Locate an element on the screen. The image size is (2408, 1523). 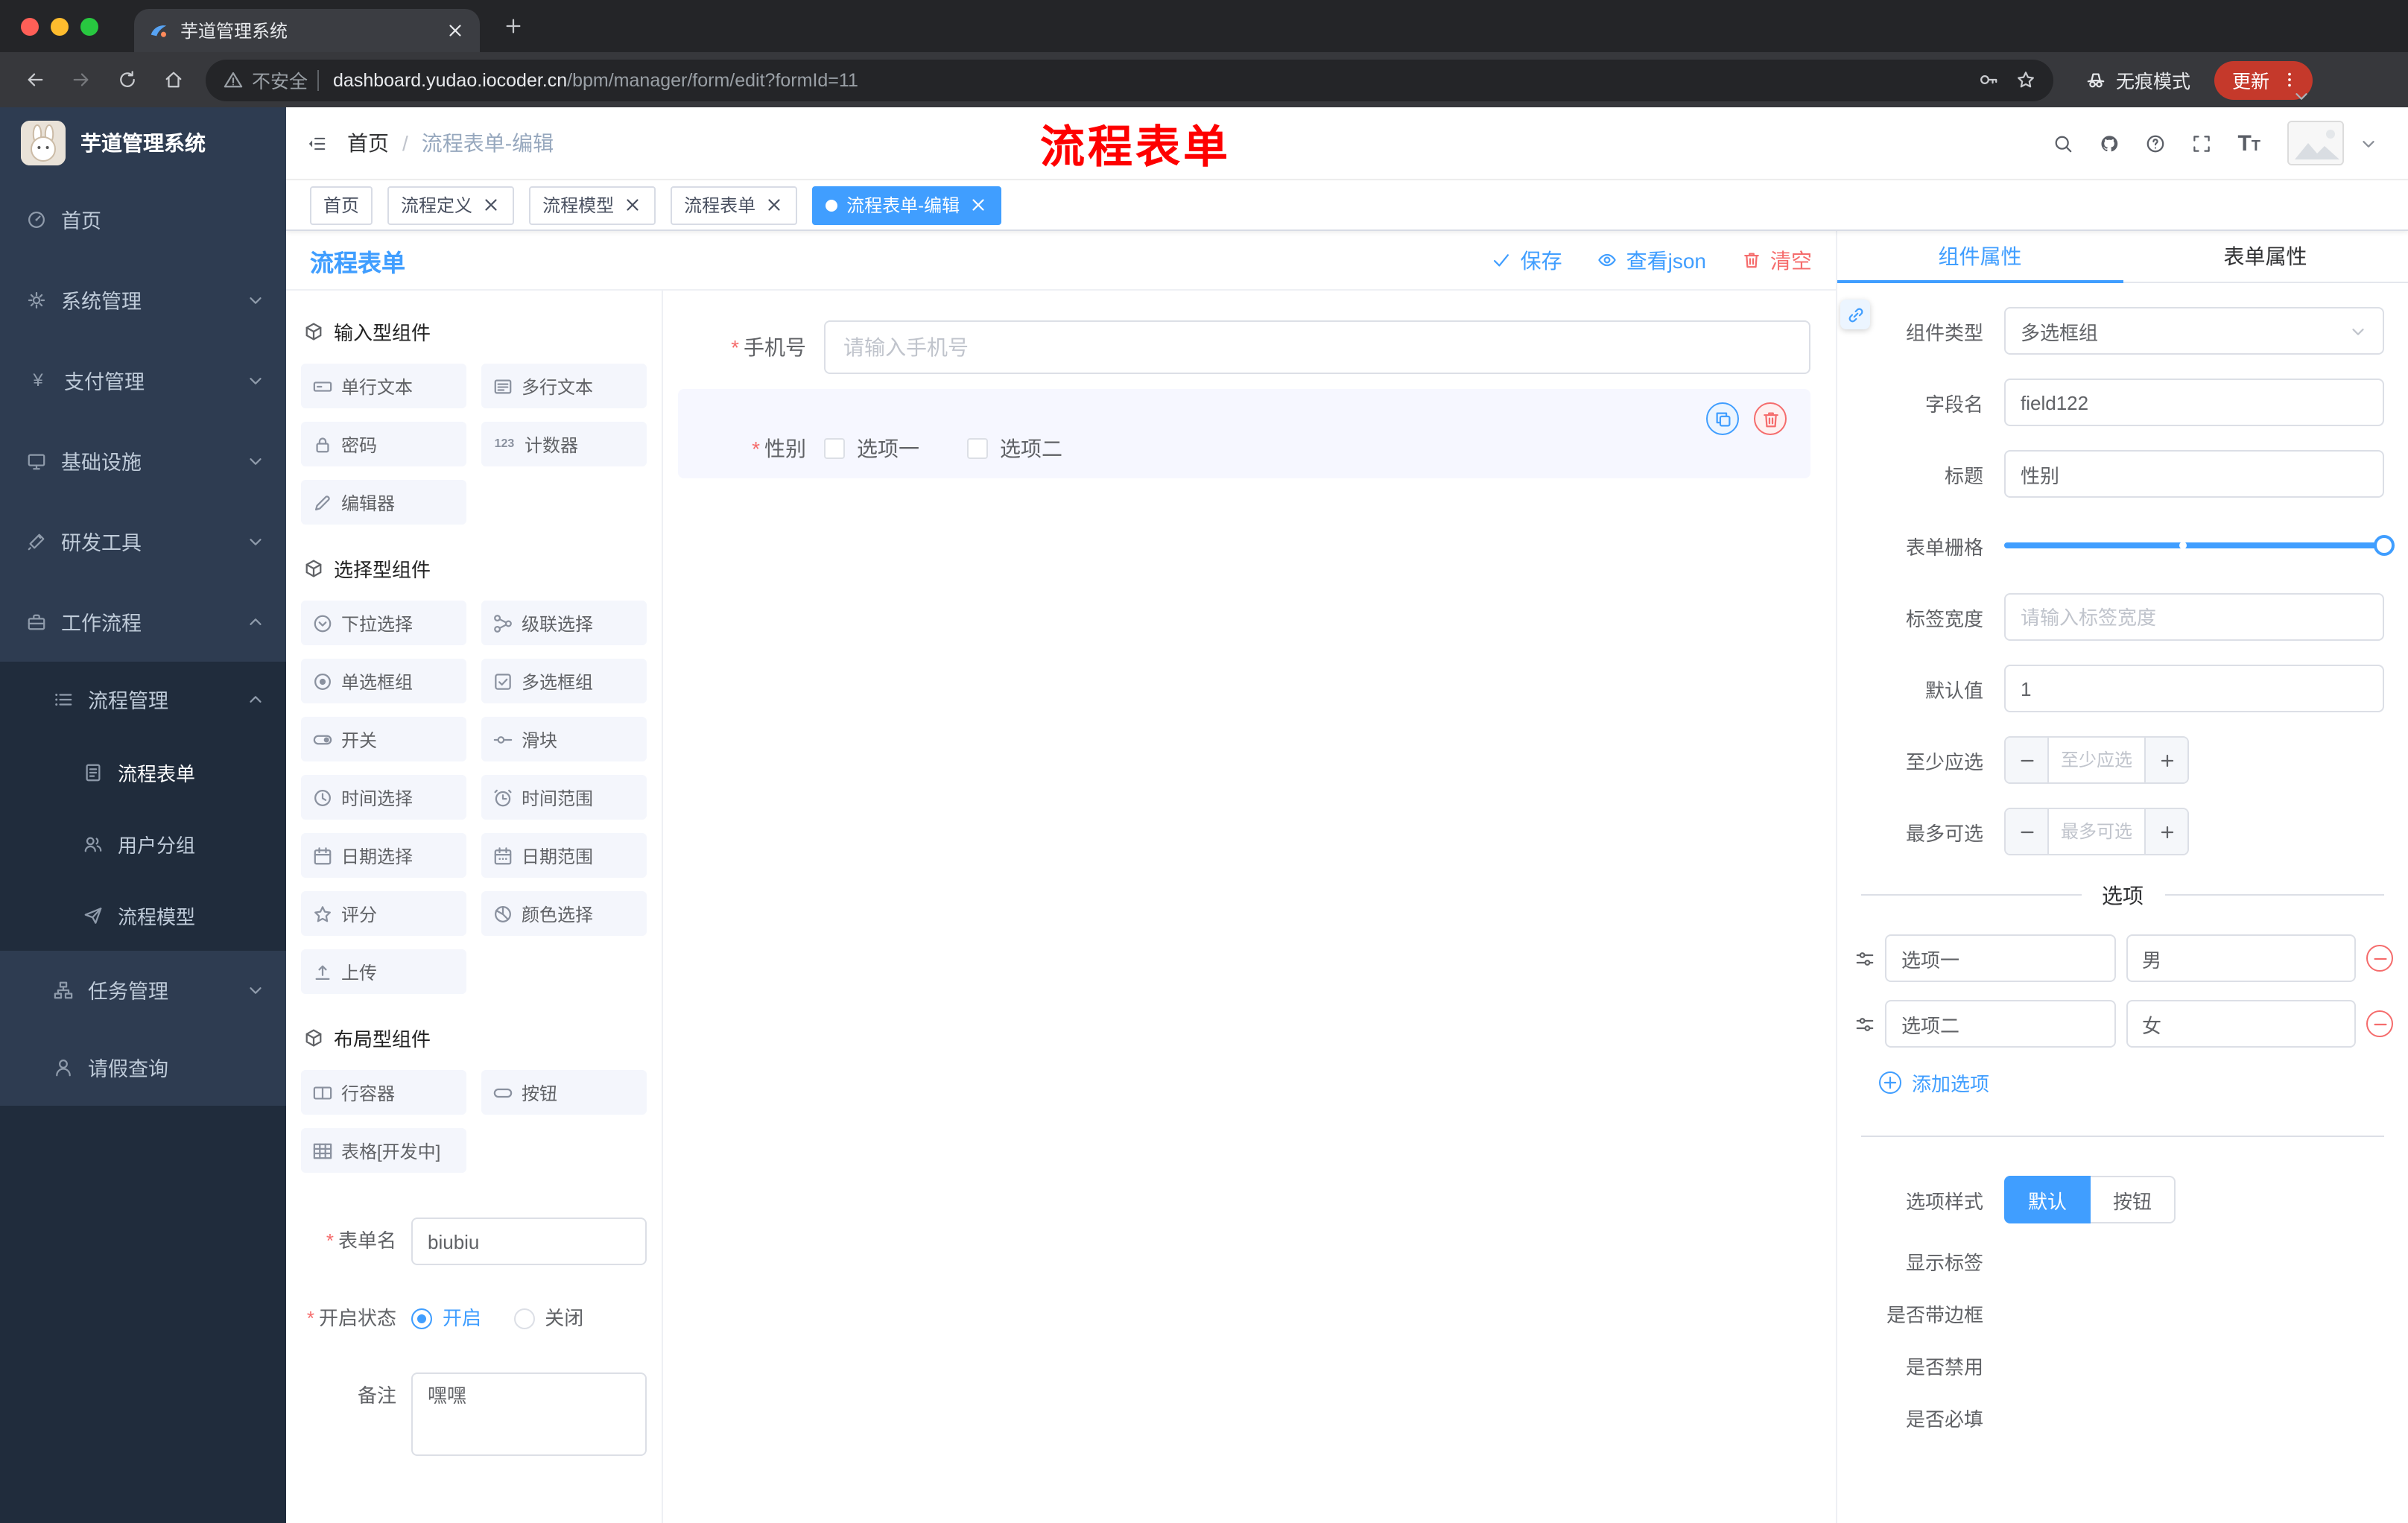
view-json-button: 查看json is located at coordinates (1652, 260).